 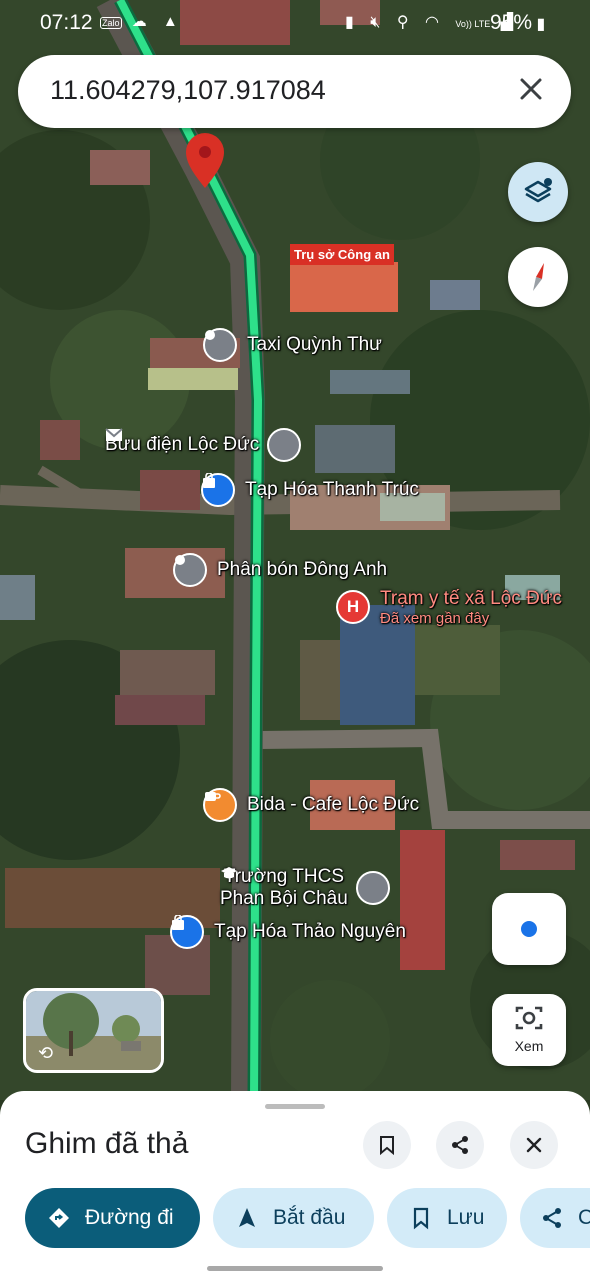 I want to click on place-sheet: Ghim đã thả Đường đi Bắt đầu Lưu C, so click(x=295, y=1185).